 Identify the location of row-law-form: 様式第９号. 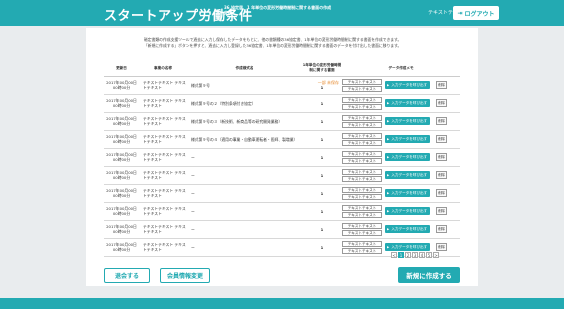
(244, 85).